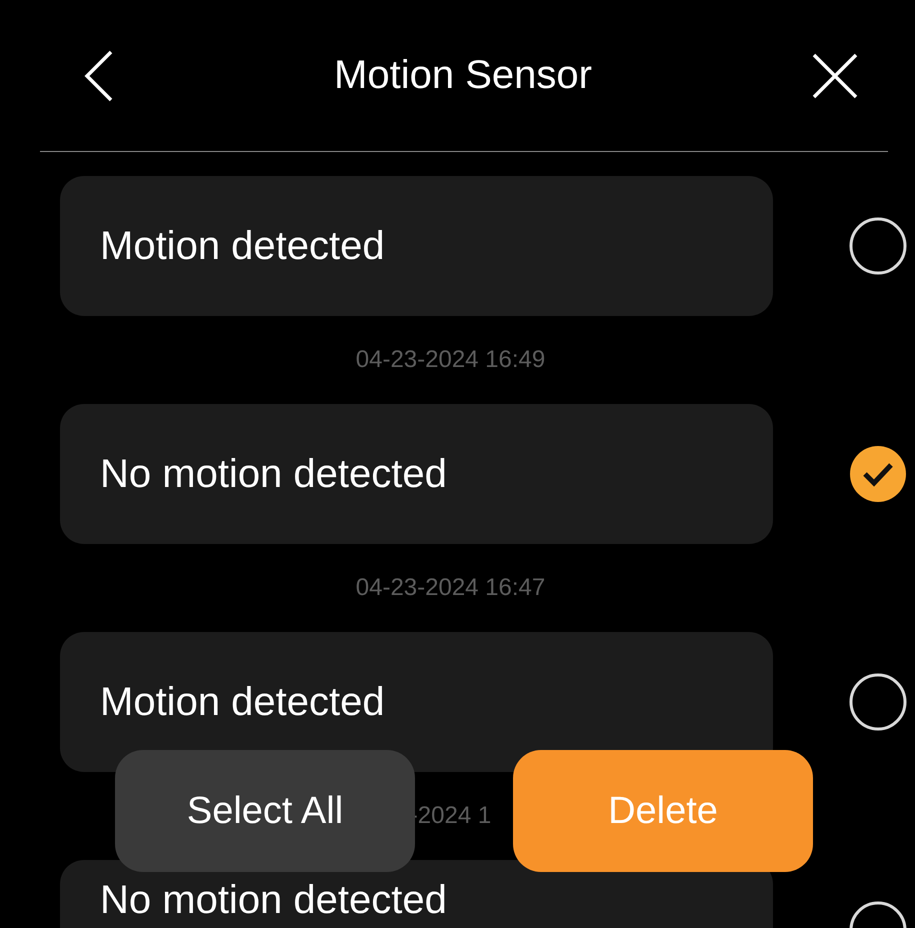 Image resolution: width=915 pixels, height=928 pixels. Describe the element at coordinates (878, 474) in the screenshot. I see `checked-radio-icon` at that location.